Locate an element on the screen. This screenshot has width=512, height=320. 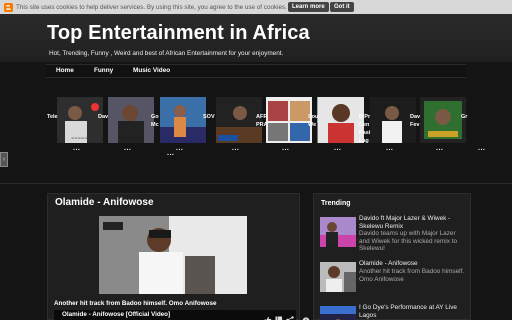
carousel-label: Fev is located at coordinates (414, 125).